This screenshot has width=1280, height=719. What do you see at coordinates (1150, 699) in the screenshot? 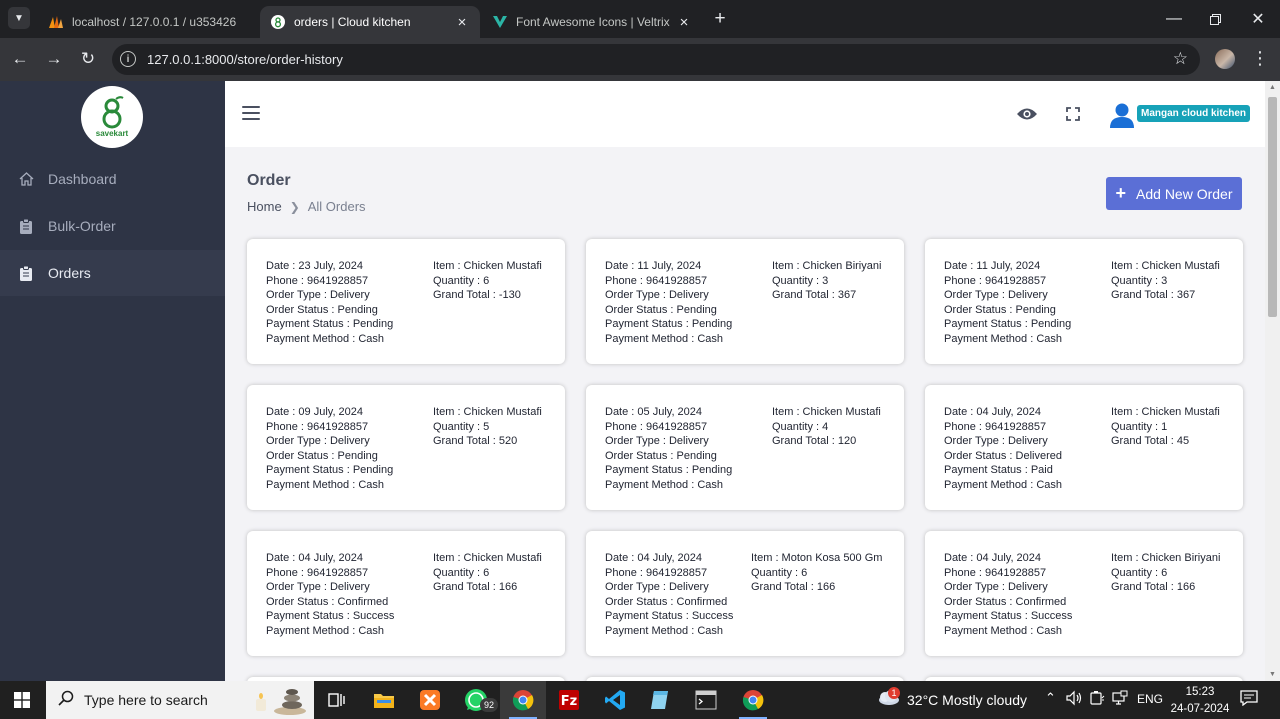
I see `language-indicator: ENG` at bounding box center [1150, 699].